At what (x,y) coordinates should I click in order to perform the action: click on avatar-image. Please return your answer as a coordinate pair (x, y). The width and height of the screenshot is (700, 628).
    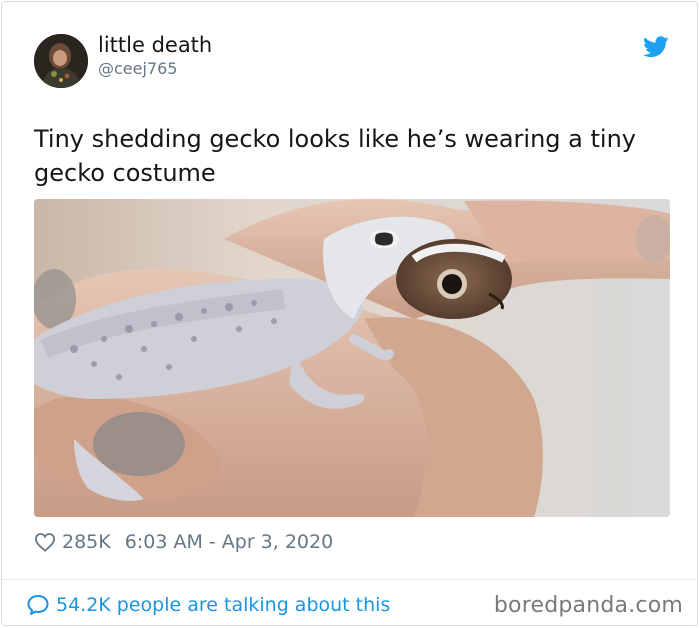
    Looking at the image, I should click on (61, 61).